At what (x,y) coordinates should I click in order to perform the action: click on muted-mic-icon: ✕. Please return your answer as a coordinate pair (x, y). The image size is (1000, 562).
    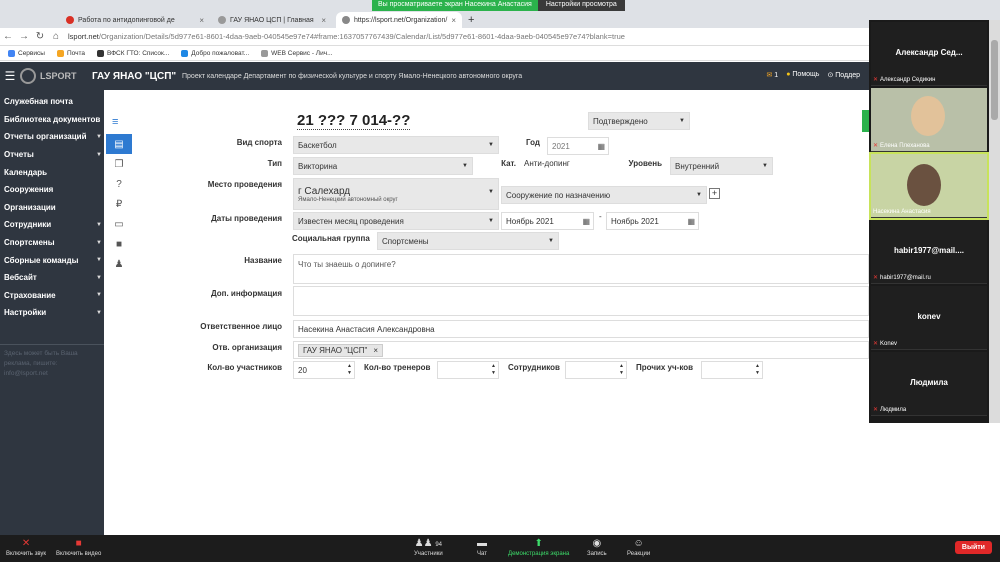
    Looking at the image, I should click on (26, 543).